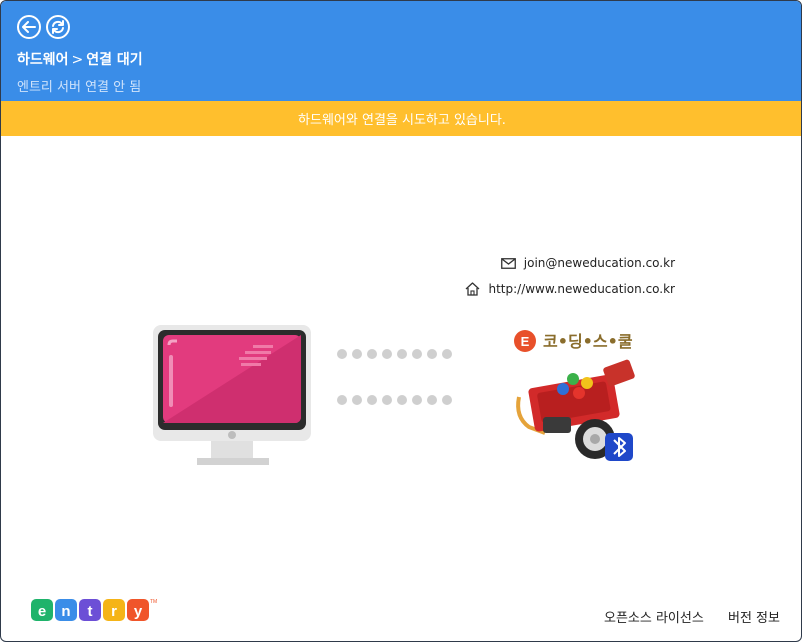 Image resolution: width=802 pixels, height=642 pixels. I want to click on logo-letter-t: t, so click(90, 611).